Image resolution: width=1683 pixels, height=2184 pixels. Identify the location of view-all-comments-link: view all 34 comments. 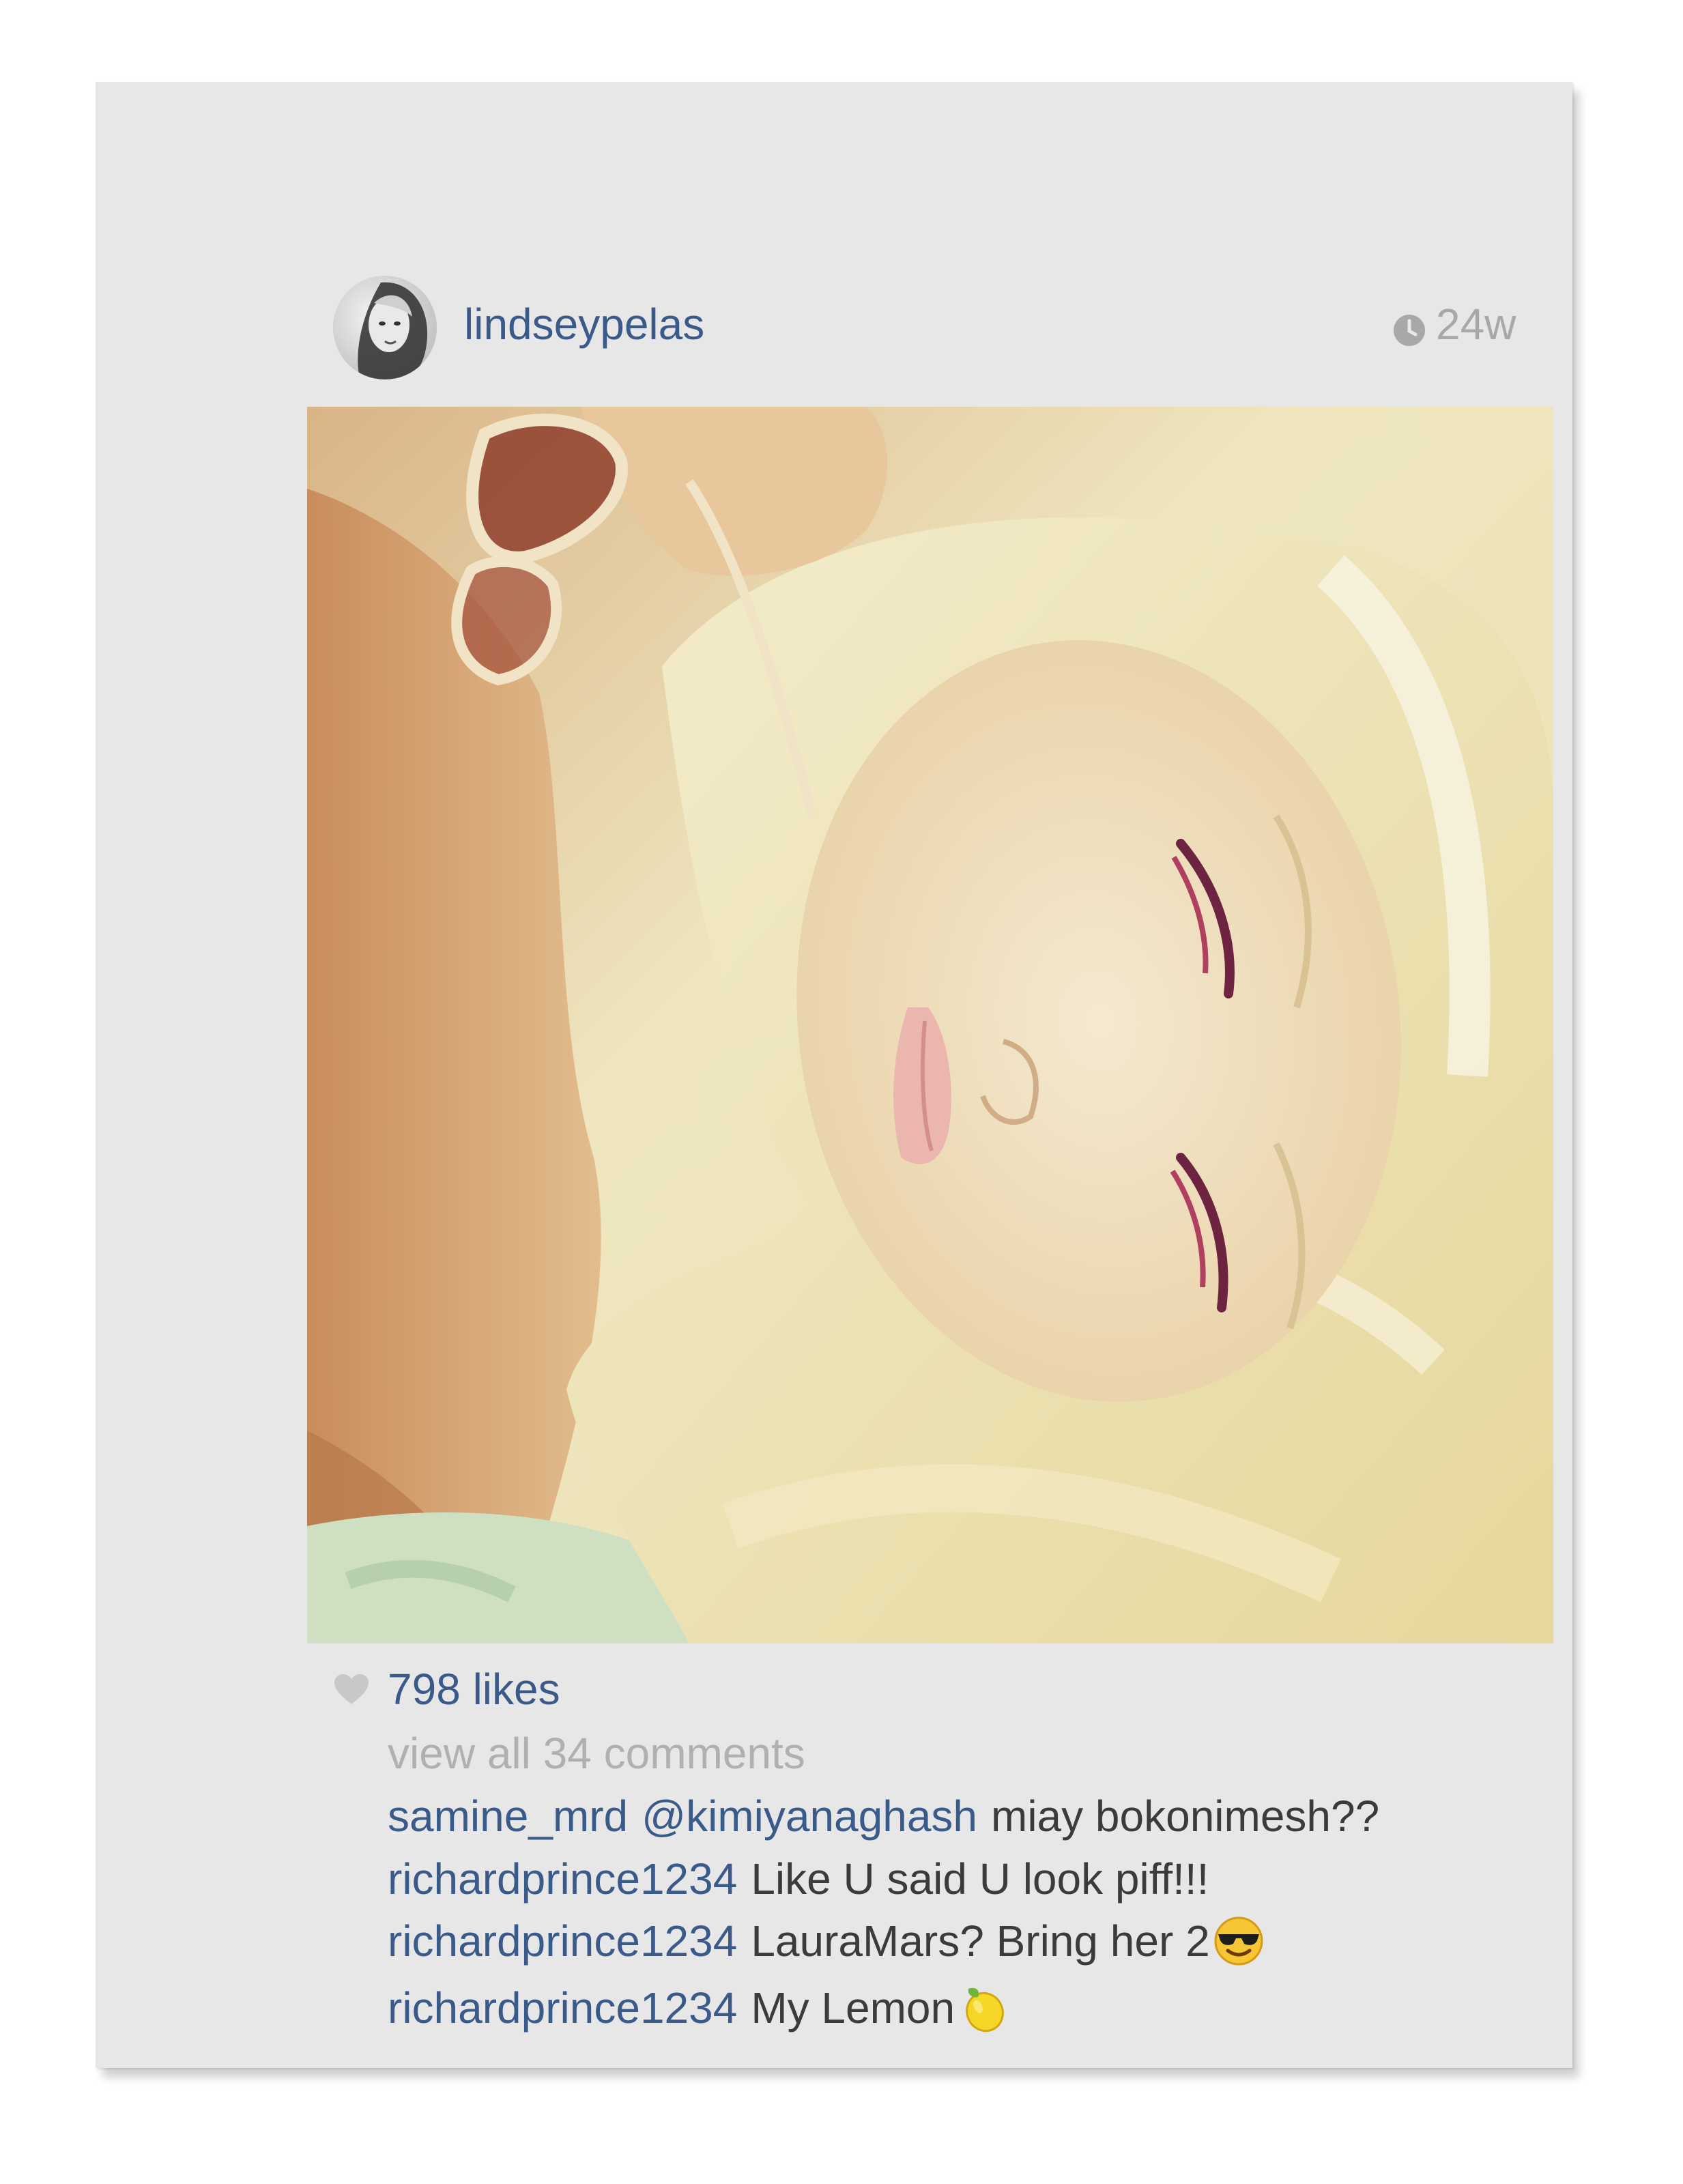
(597, 1753).